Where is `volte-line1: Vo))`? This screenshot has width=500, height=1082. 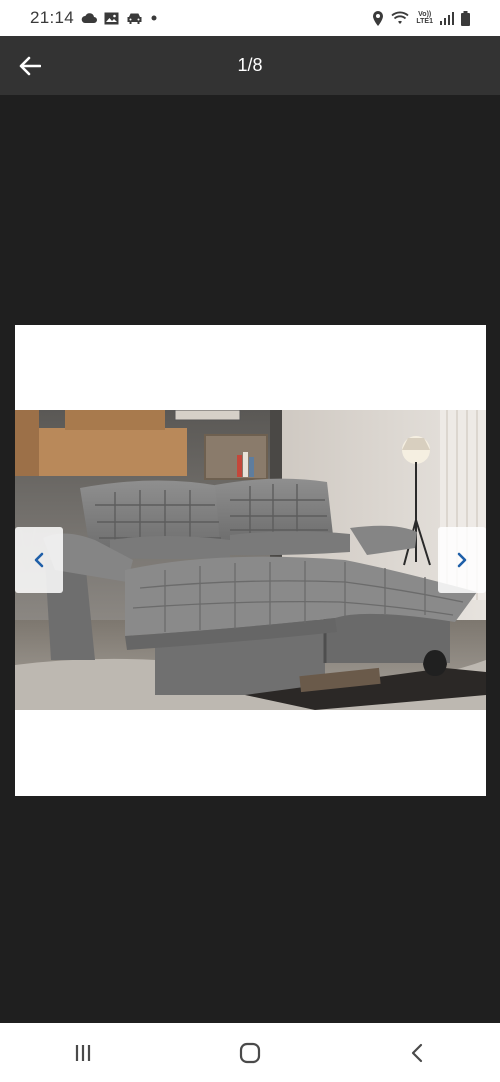 volte-line1: Vo)) is located at coordinates (425, 14).